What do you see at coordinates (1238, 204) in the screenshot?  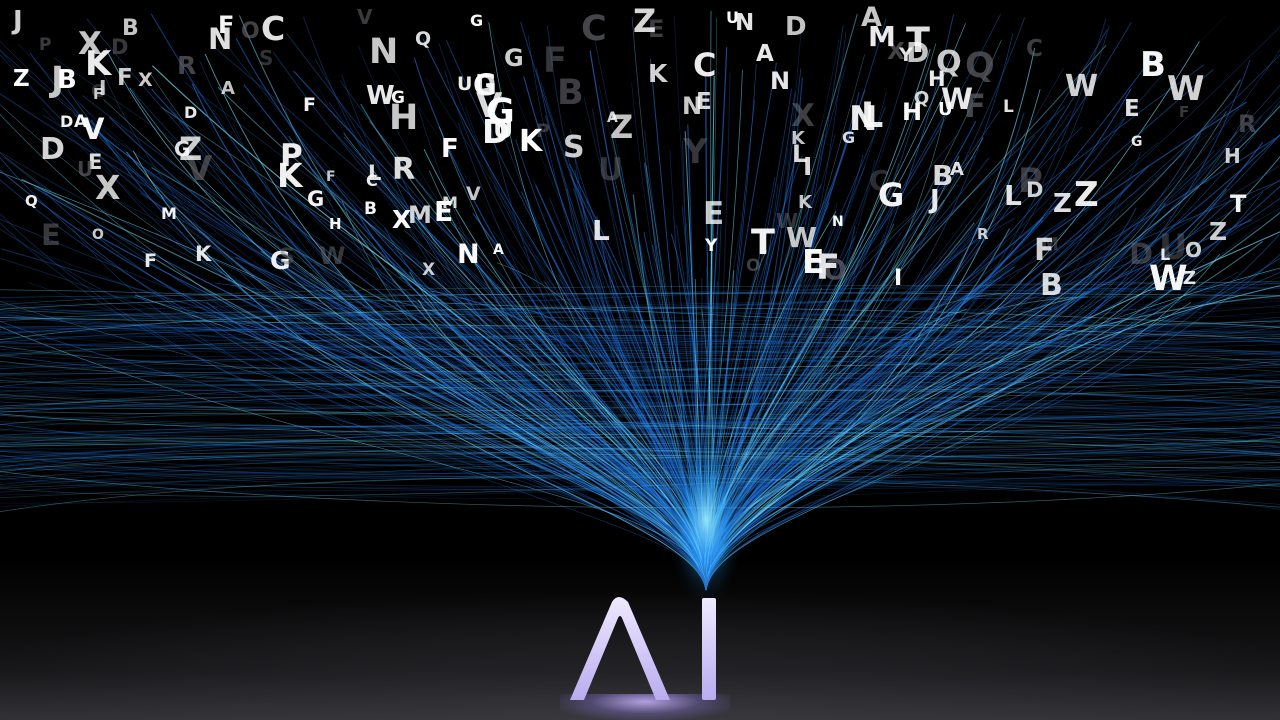 I see `floating-letter: T` at bounding box center [1238, 204].